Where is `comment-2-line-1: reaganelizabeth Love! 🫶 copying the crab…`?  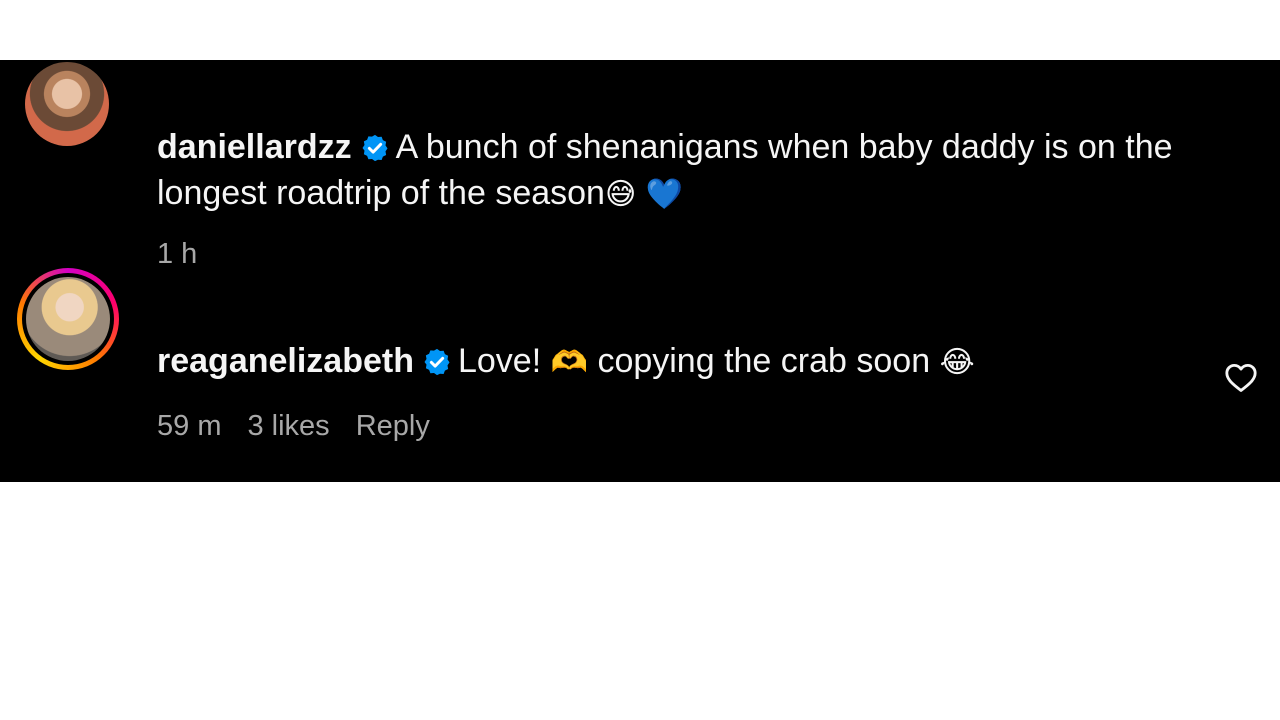 comment-2-line-1: reaganelizabeth Love! 🫶 copying the crab… is located at coordinates (566, 362).